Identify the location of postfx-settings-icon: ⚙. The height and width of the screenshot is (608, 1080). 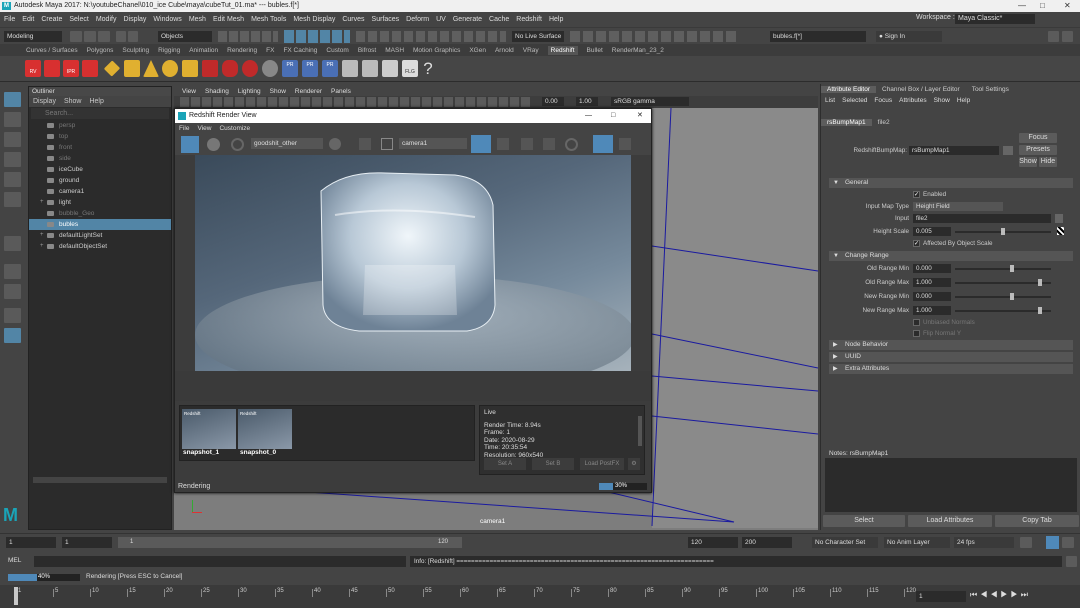
(634, 464).